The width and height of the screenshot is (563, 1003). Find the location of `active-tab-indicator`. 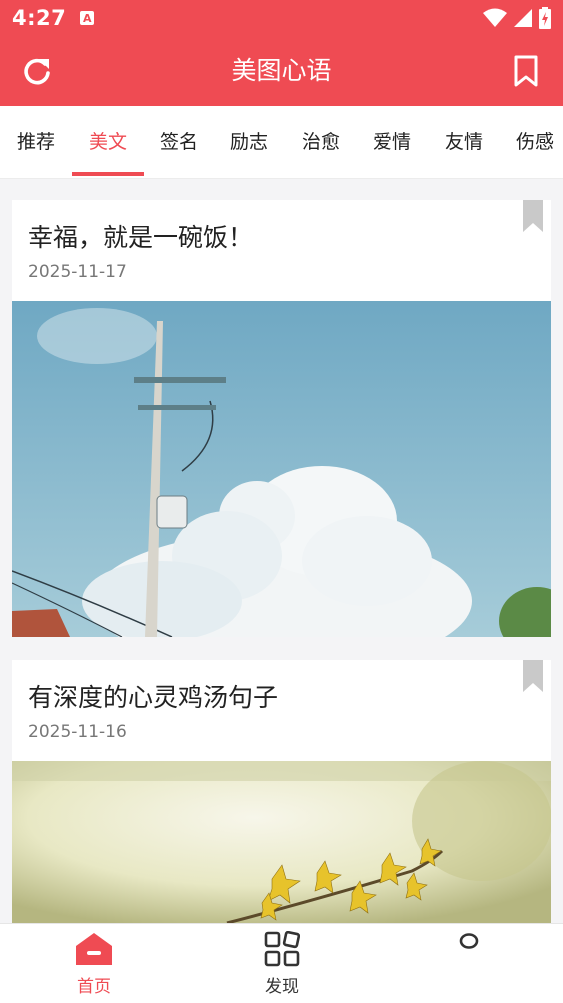

active-tab-indicator is located at coordinates (108, 174).